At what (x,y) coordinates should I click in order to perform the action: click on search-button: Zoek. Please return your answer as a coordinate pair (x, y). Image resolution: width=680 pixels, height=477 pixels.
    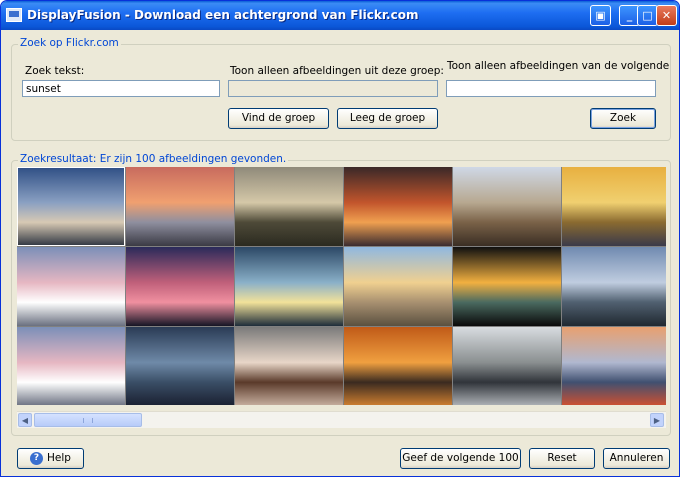
    Looking at the image, I should click on (623, 118).